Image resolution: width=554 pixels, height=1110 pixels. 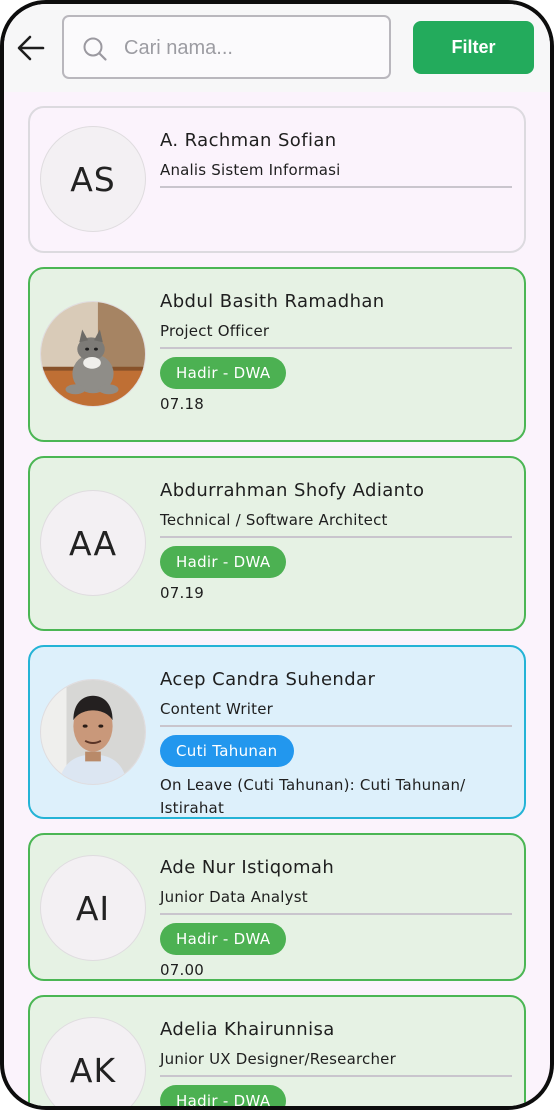 What do you see at coordinates (250, 170) in the screenshot?
I see `employee-role: Analis Sistem Informasi` at bounding box center [250, 170].